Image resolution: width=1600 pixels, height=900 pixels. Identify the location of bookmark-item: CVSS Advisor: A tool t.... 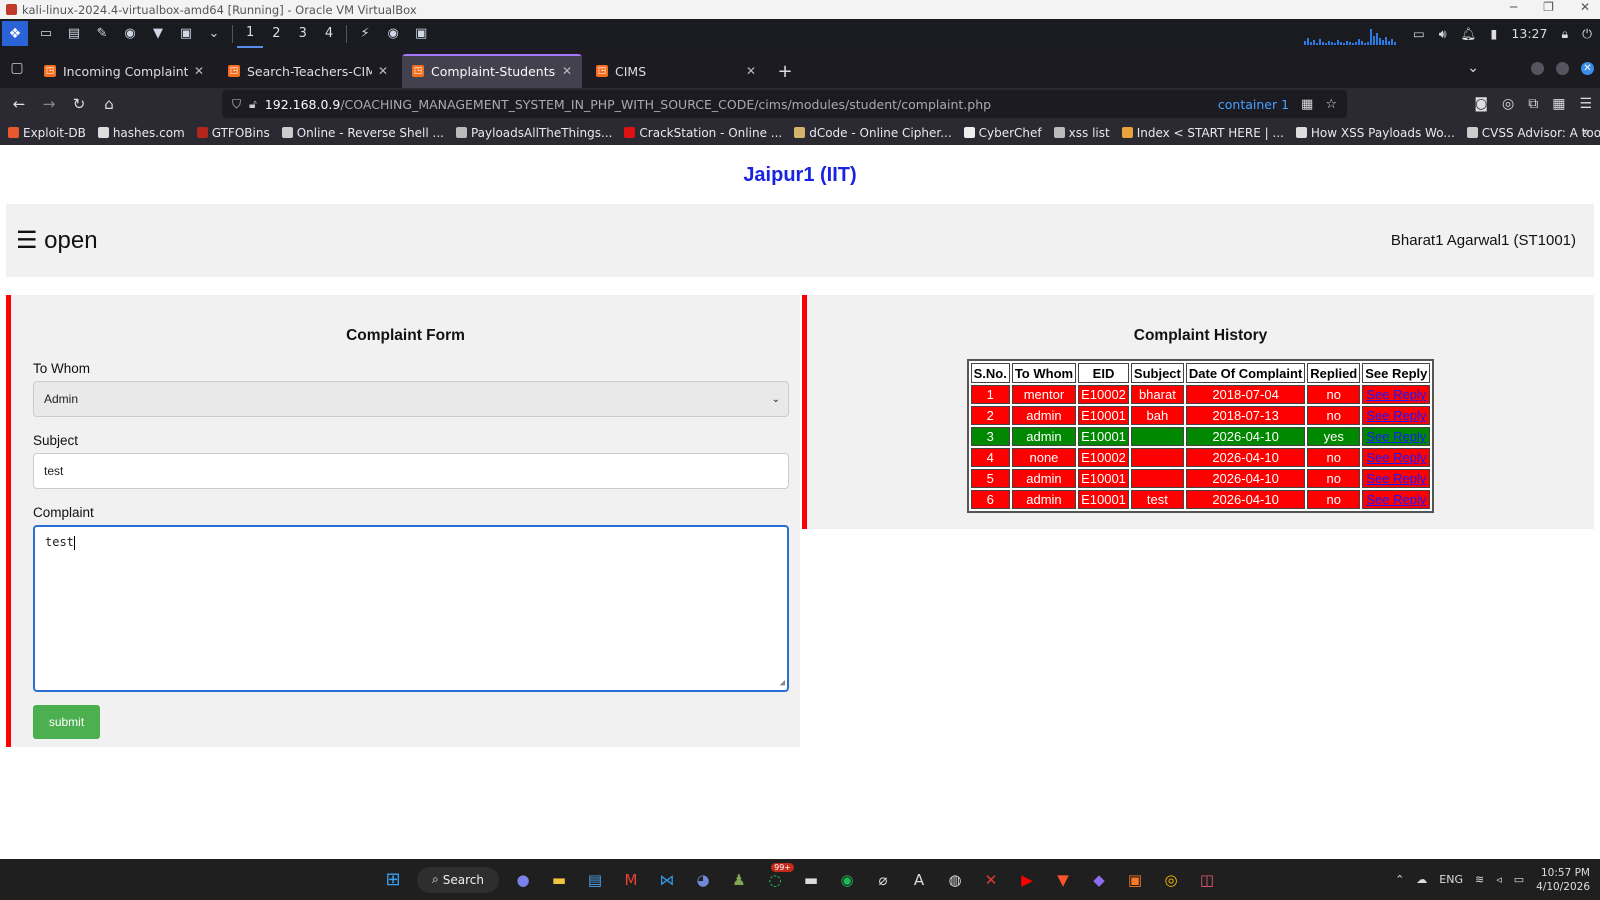
(1533, 133).